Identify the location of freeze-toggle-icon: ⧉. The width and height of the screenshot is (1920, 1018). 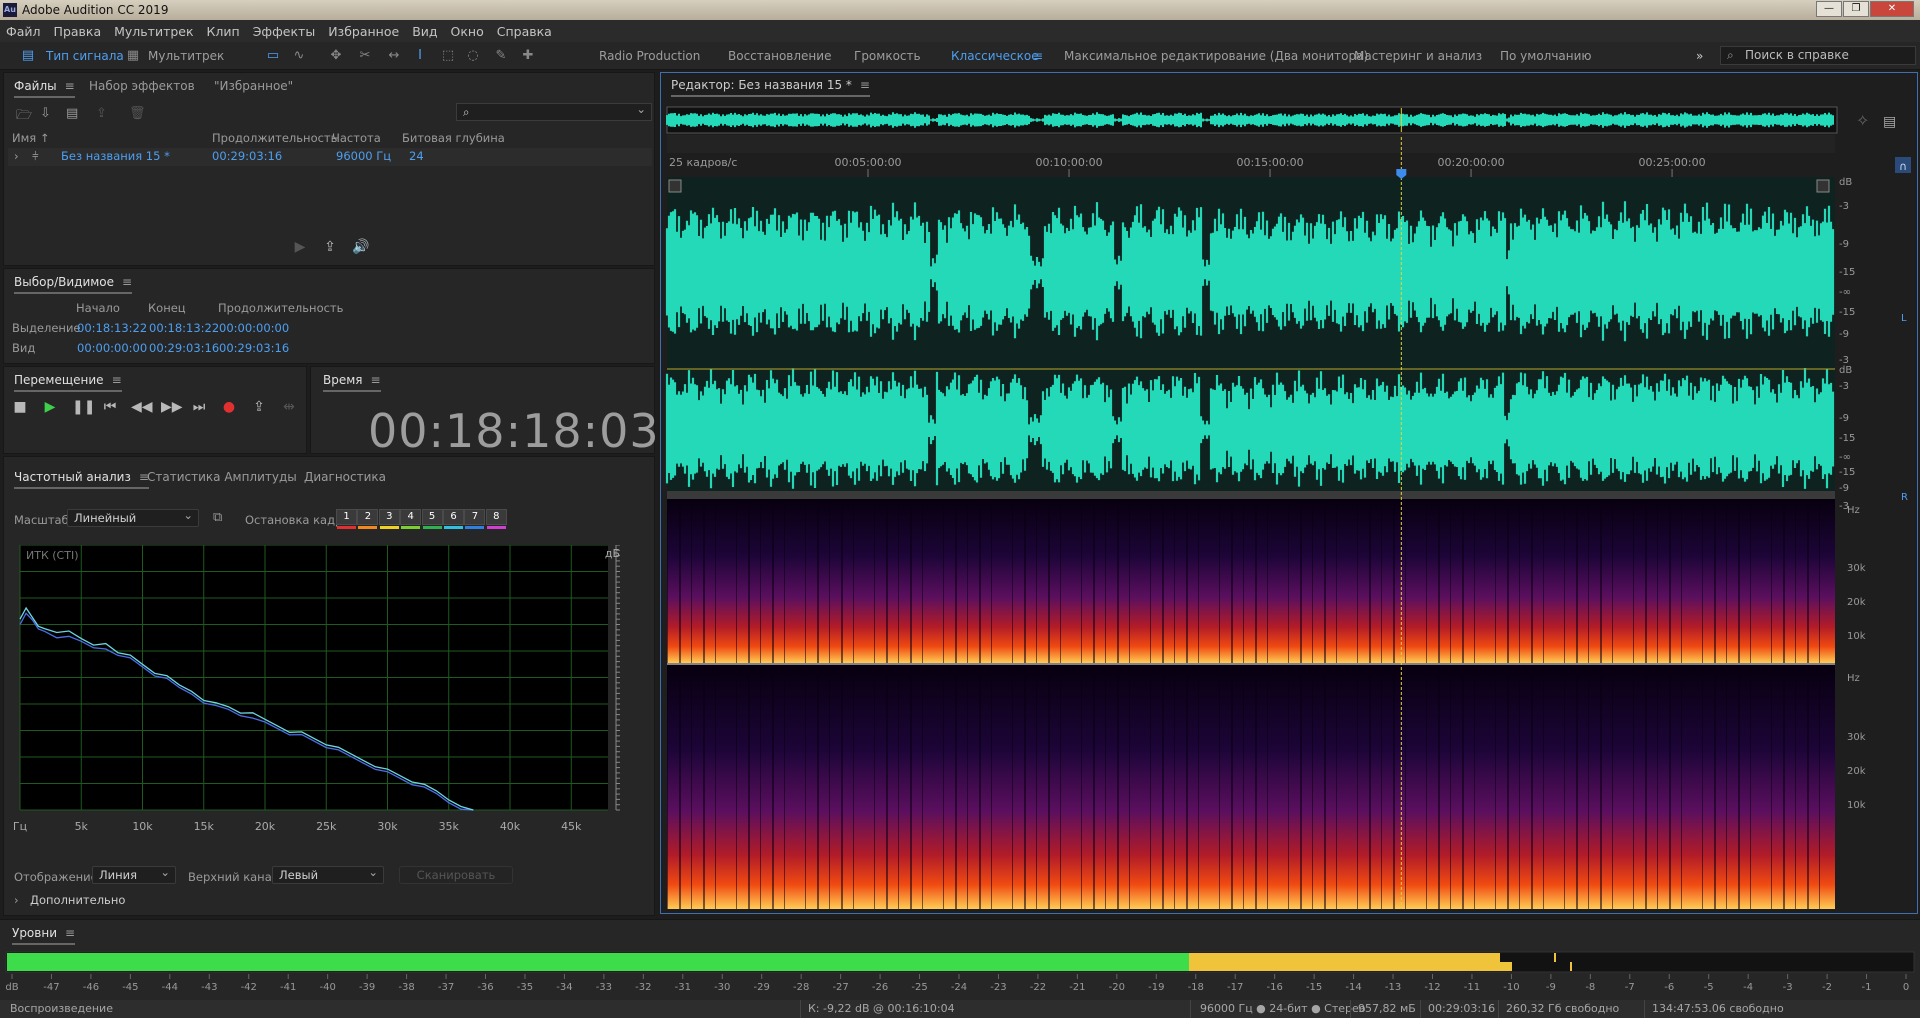
(217, 517).